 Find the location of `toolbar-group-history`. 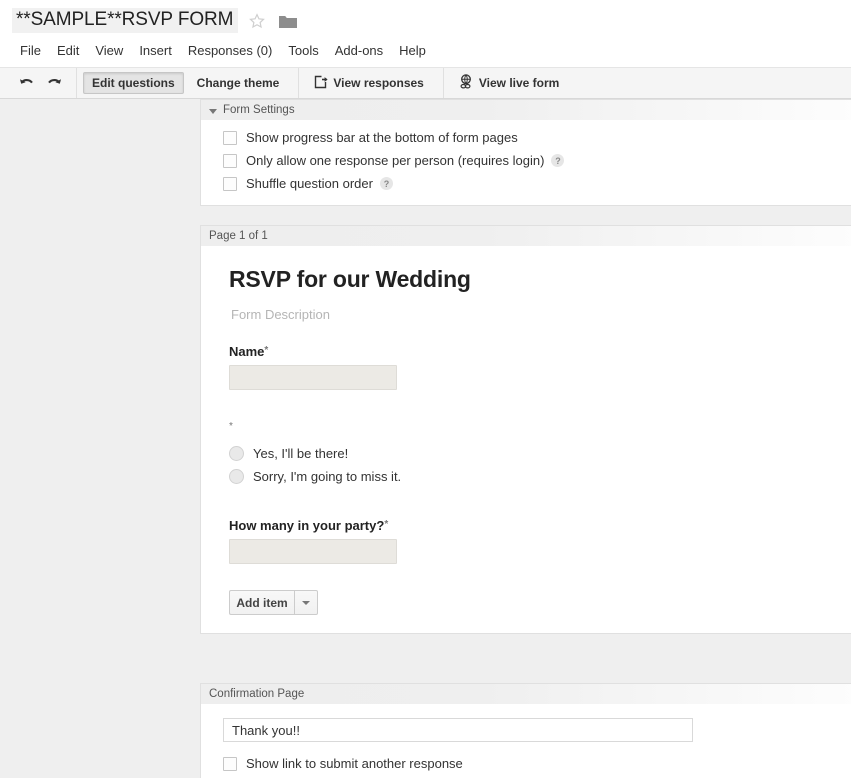

toolbar-group-history is located at coordinates (42, 83).